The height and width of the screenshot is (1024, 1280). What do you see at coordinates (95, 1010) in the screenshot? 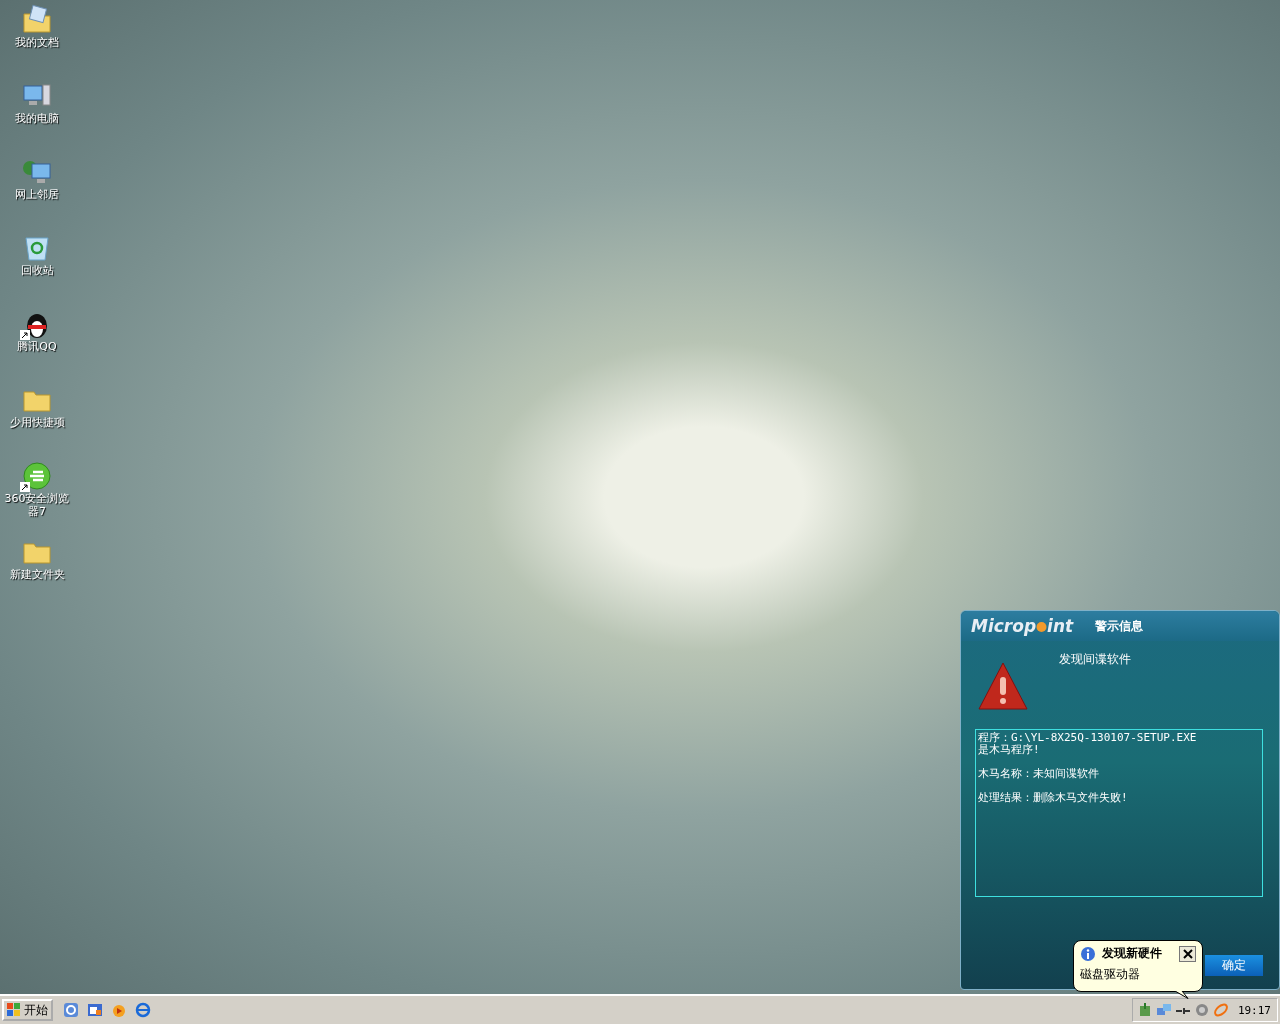
I see `window-icon` at bounding box center [95, 1010].